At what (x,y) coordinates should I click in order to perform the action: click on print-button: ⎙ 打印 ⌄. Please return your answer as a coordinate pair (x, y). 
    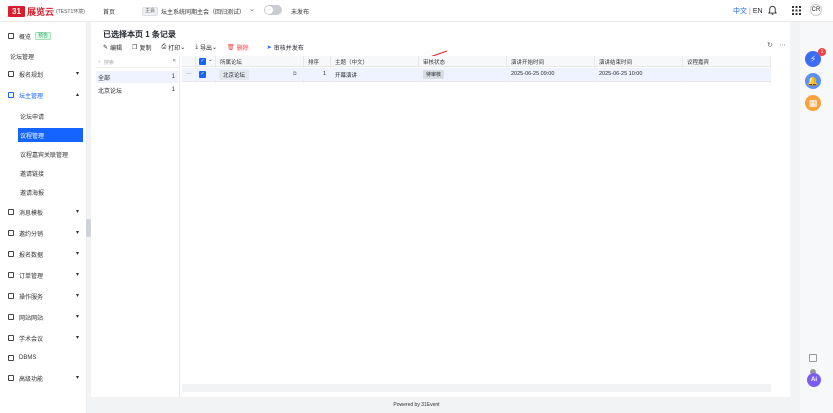
    Looking at the image, I should click on (173, 47).